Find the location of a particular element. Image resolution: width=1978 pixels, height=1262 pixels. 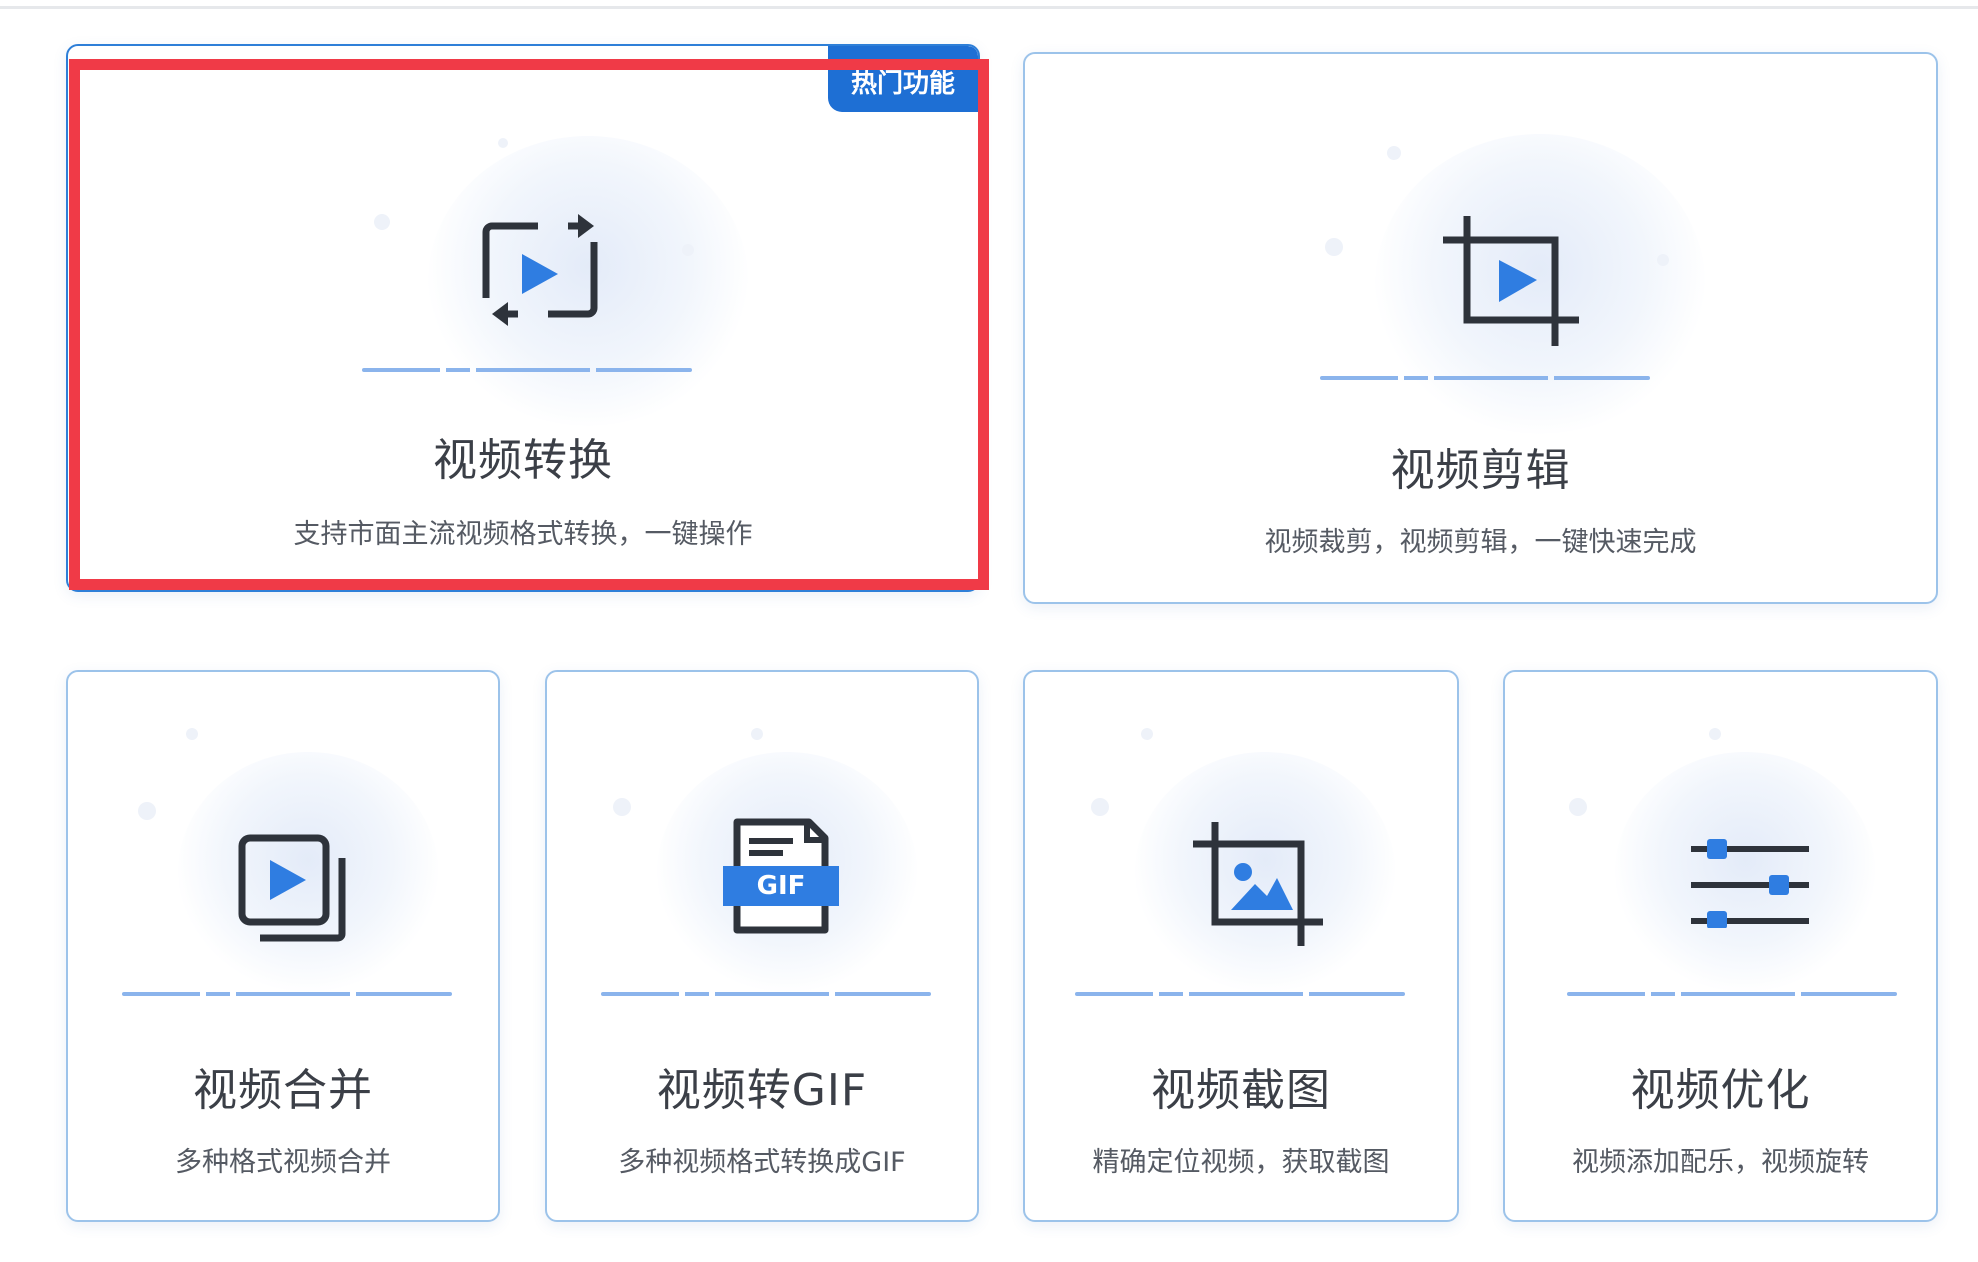

gif-icon-label: GIF is located at coordinates (781, 886).